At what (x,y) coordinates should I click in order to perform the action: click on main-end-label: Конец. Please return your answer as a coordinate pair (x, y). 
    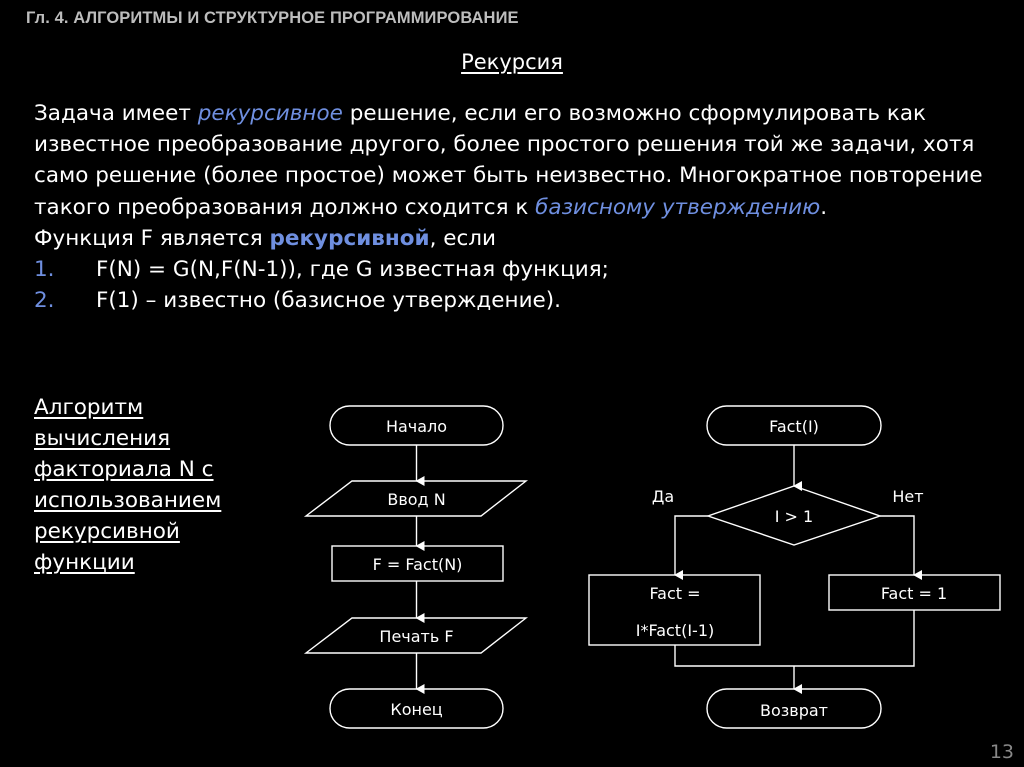
    Looking at the image, I should click on (416, 709).